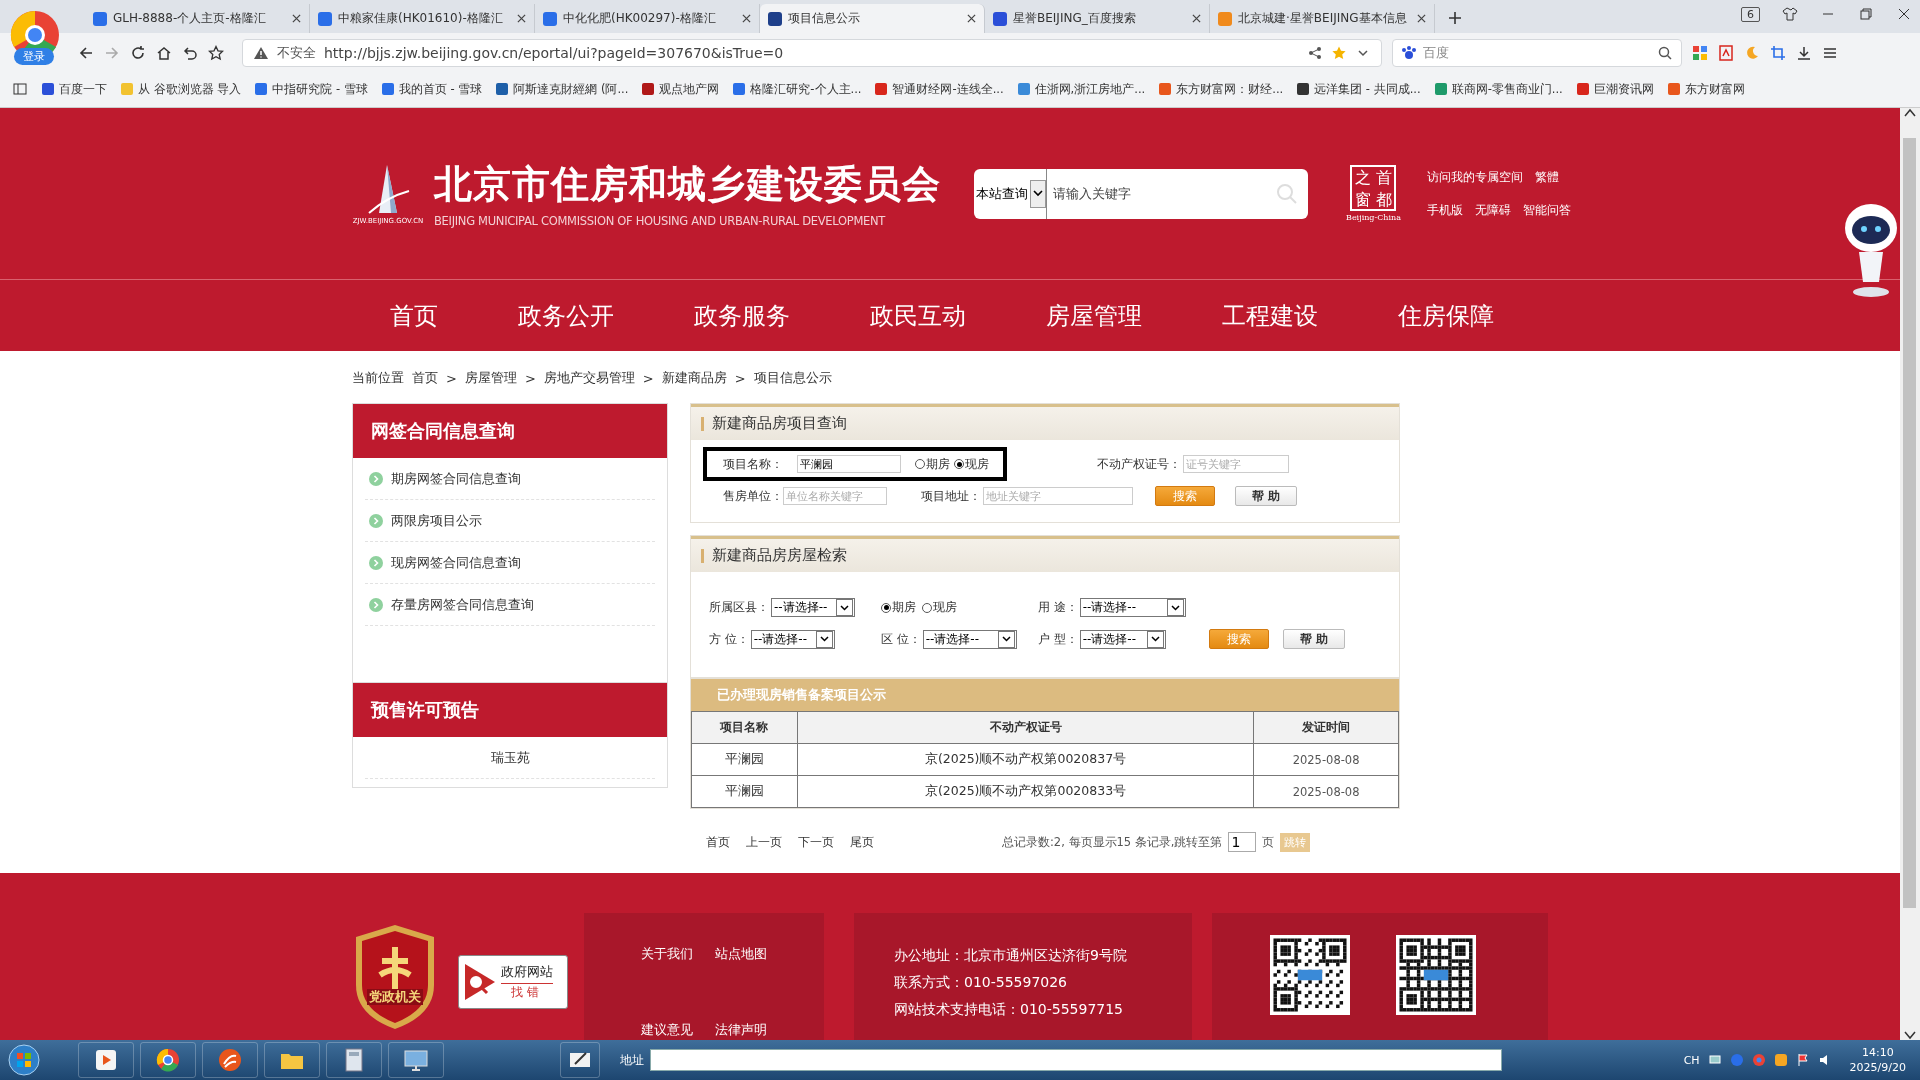 This screenshot has height=1080, width=1920. What do you see at coordinates (741, 1030) in the screenshot?
I see `footer-link: 法律声明` at bounding box center [741, 1030].